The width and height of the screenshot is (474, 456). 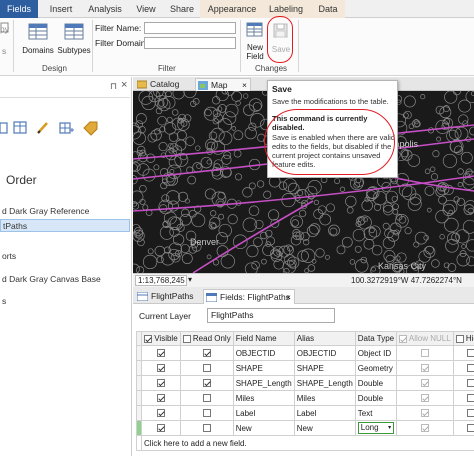 I want to click on data-type-cell: Text, so click(x=376, y=413).